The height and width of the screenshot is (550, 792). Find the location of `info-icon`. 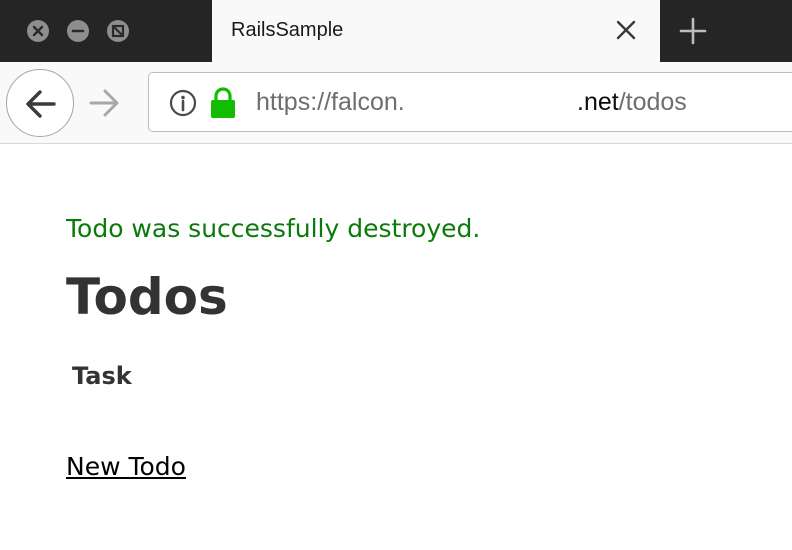

info-icon is located at coordinates (183, 103).